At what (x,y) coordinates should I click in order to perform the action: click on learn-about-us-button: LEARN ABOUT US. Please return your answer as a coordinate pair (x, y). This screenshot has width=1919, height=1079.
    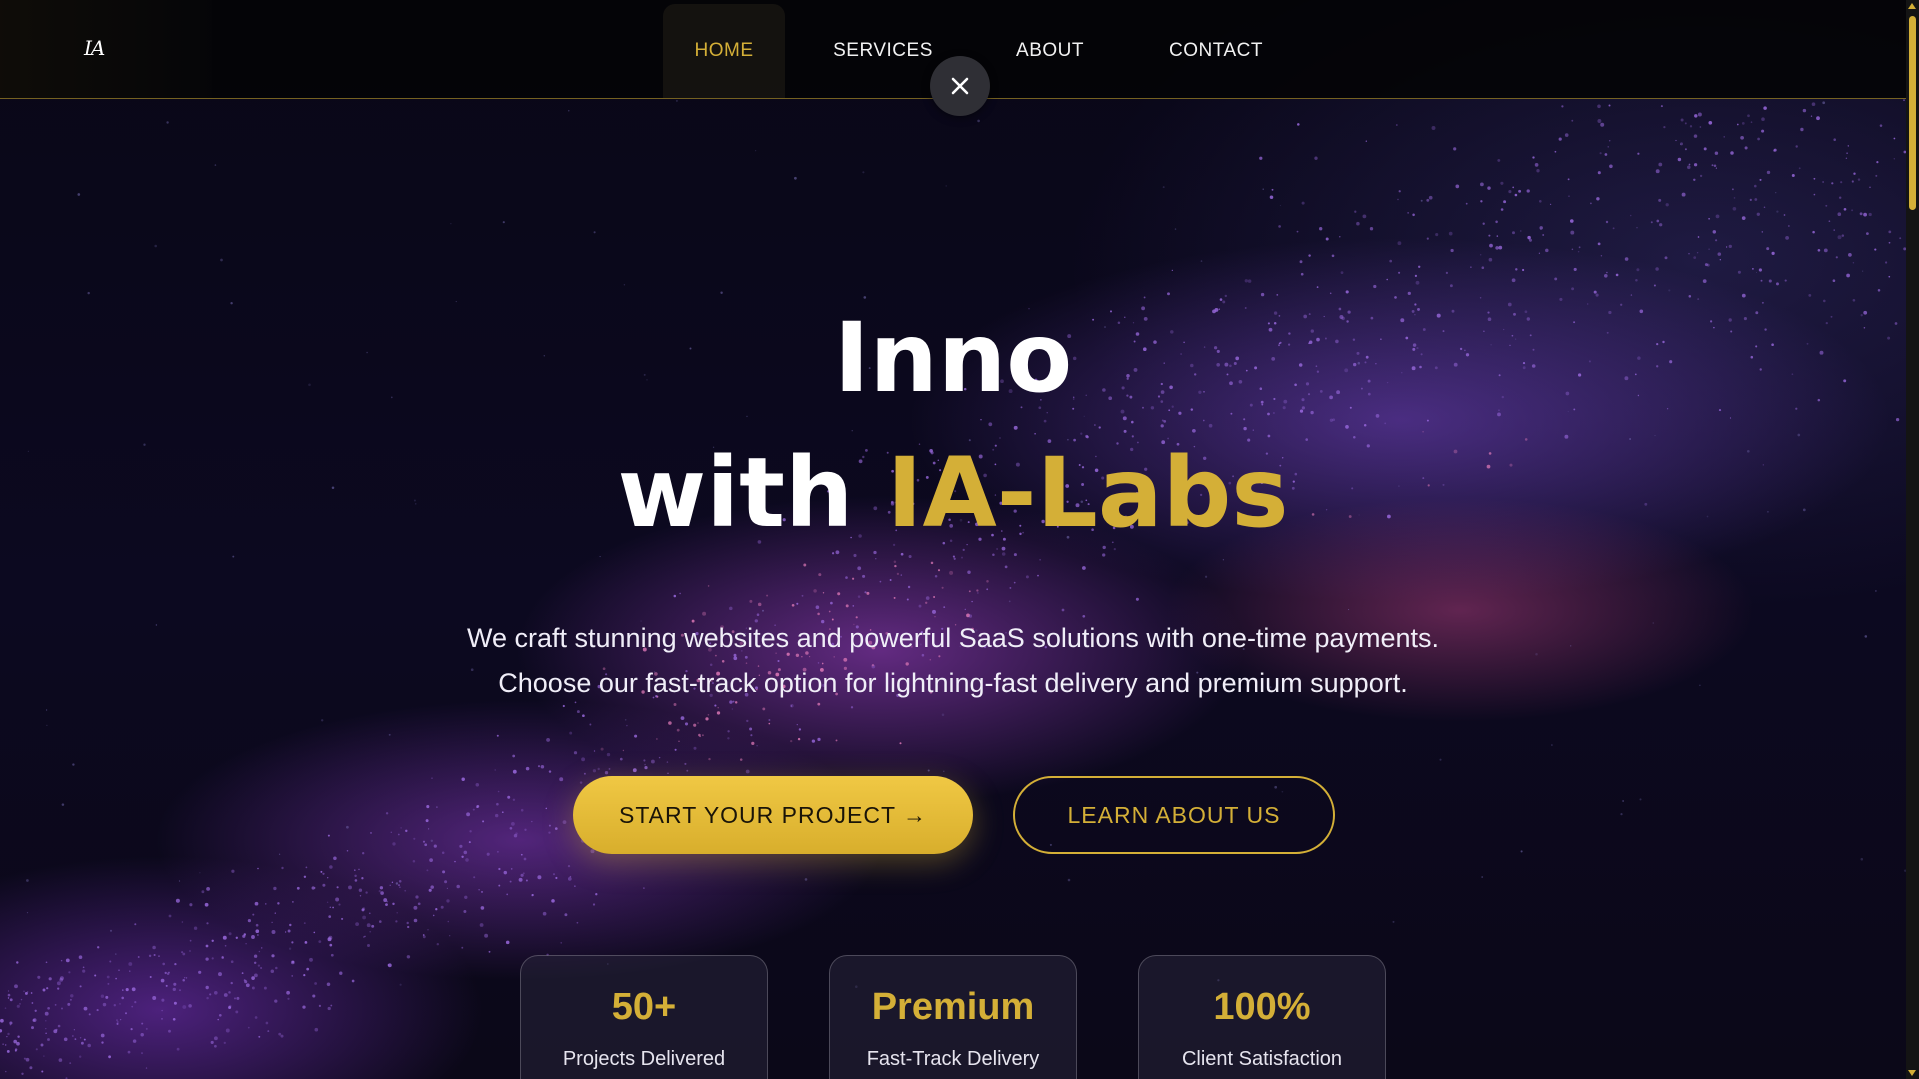
    Looking at the image, I should click on (1174, 815).